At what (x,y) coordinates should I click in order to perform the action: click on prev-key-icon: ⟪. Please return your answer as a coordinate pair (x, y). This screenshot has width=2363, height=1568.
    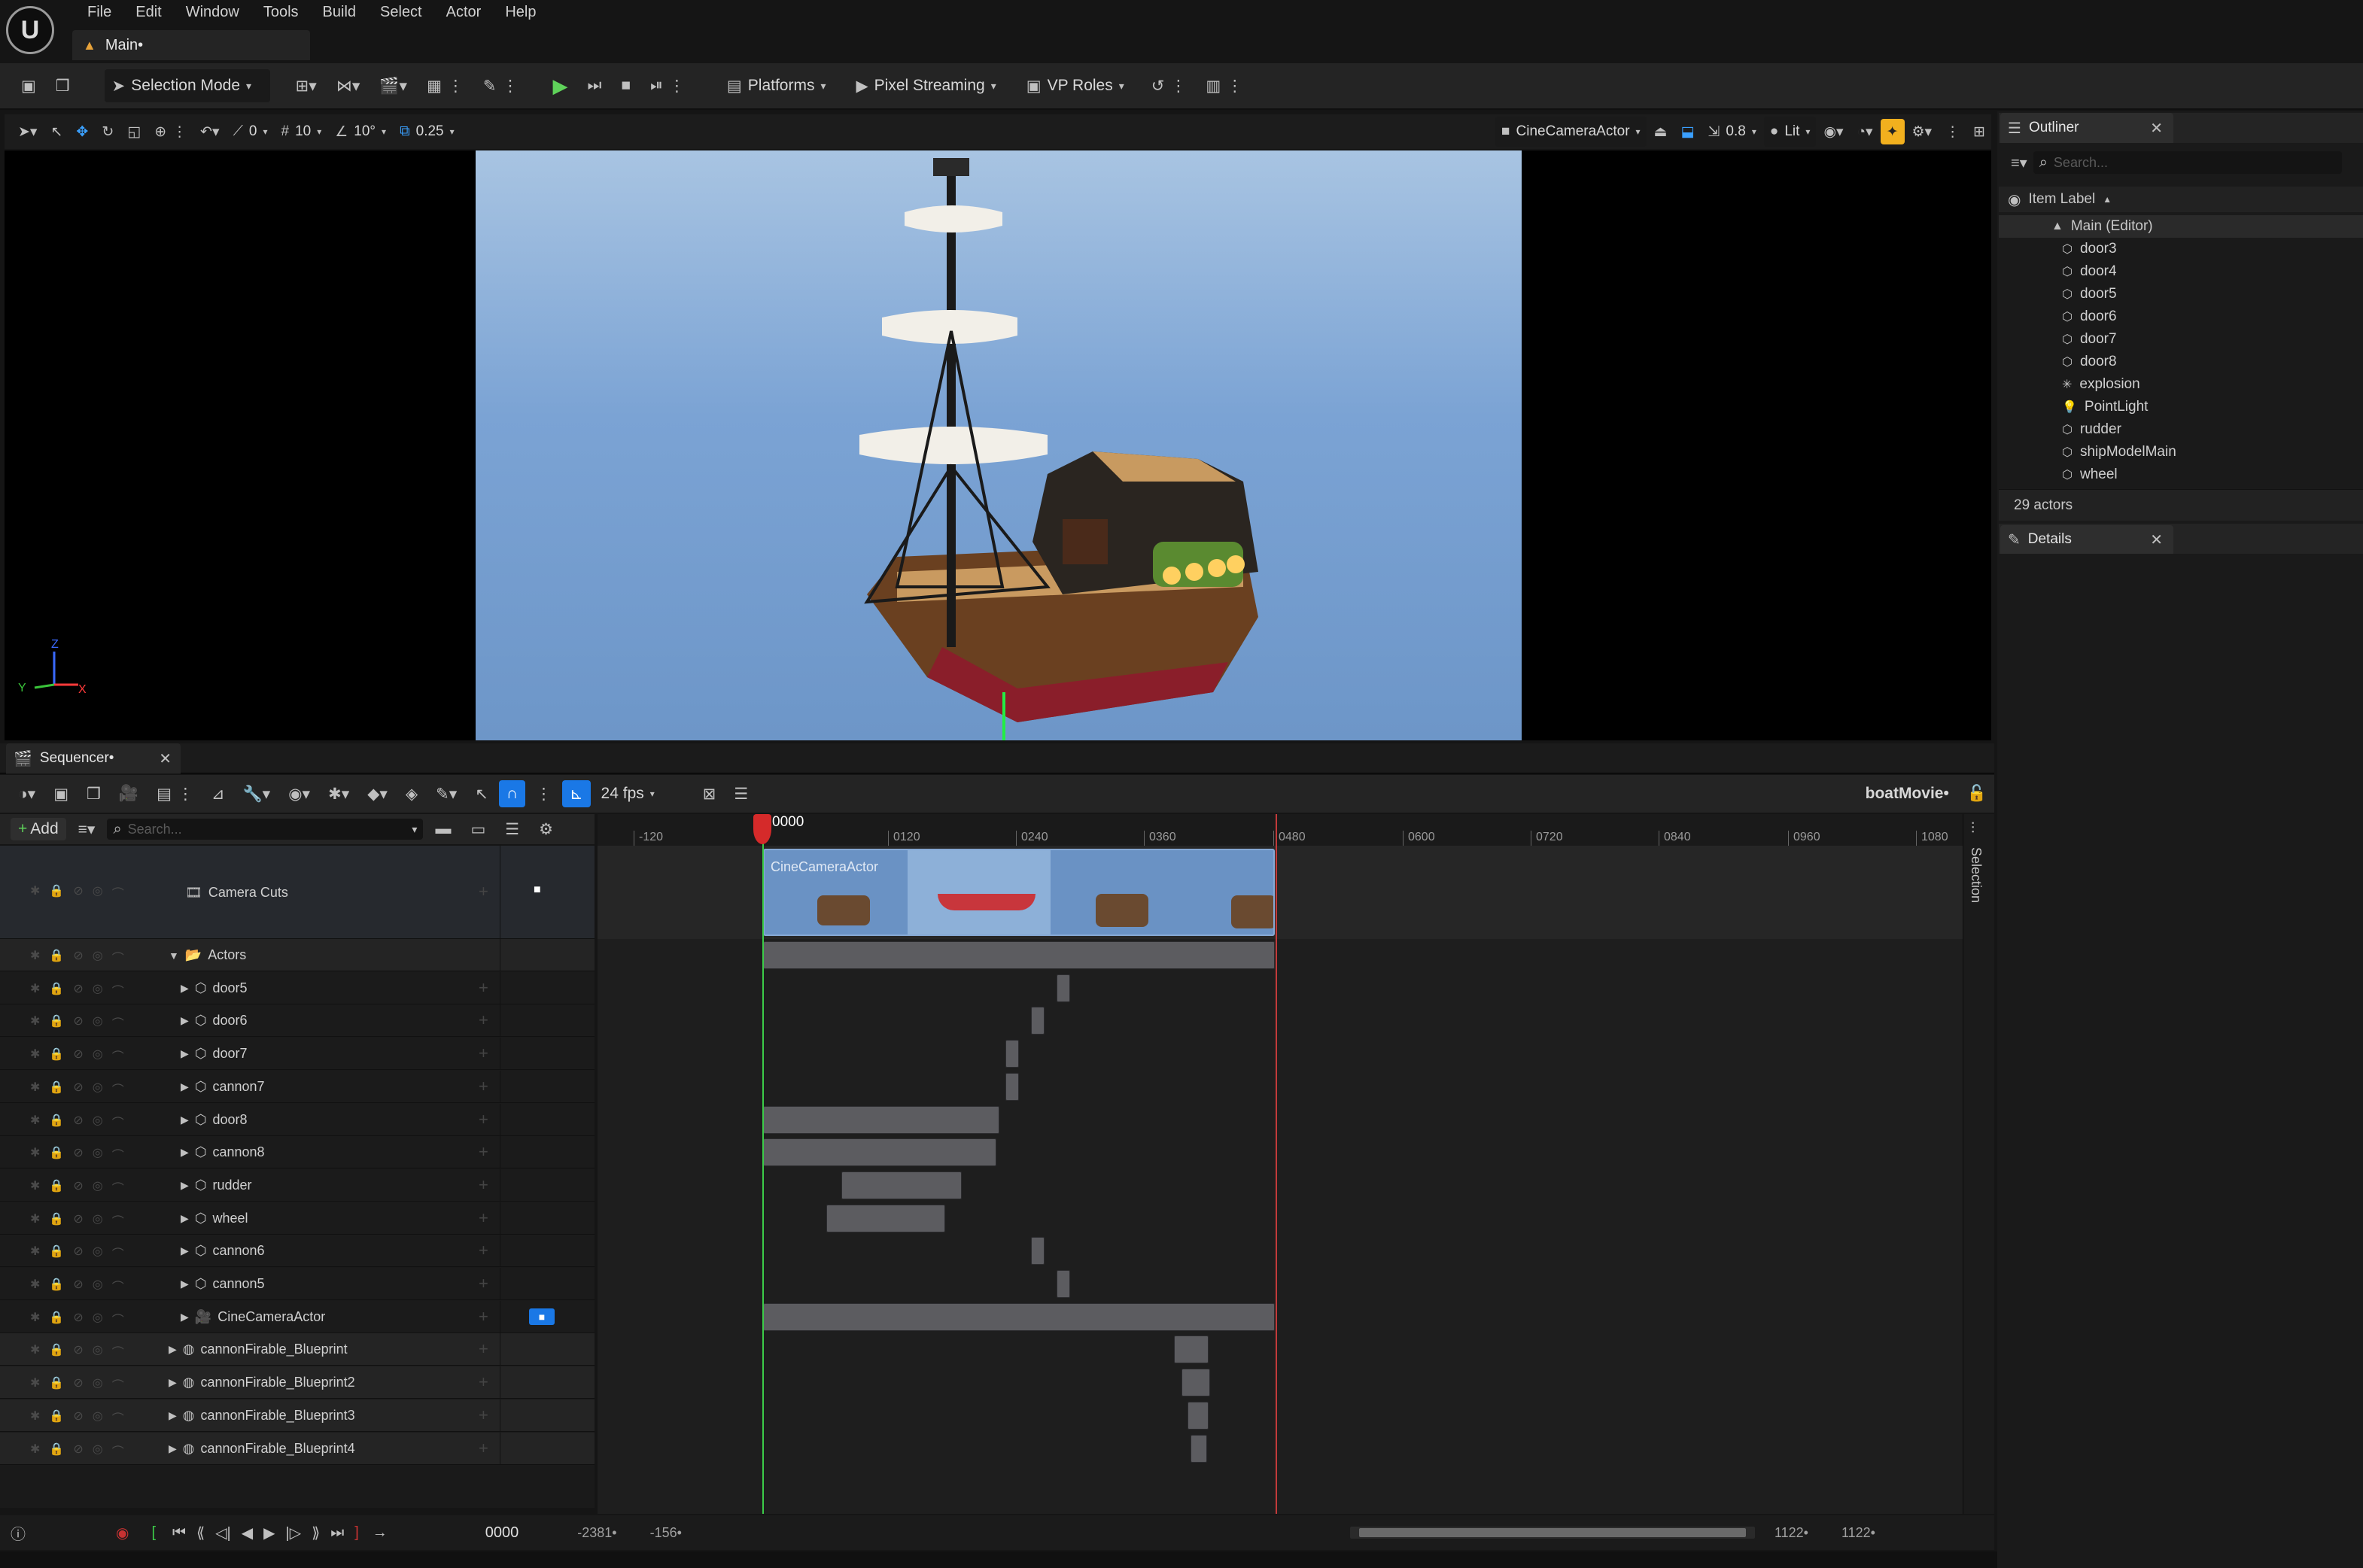
    Looking at the image, I should click on (200, 1533).